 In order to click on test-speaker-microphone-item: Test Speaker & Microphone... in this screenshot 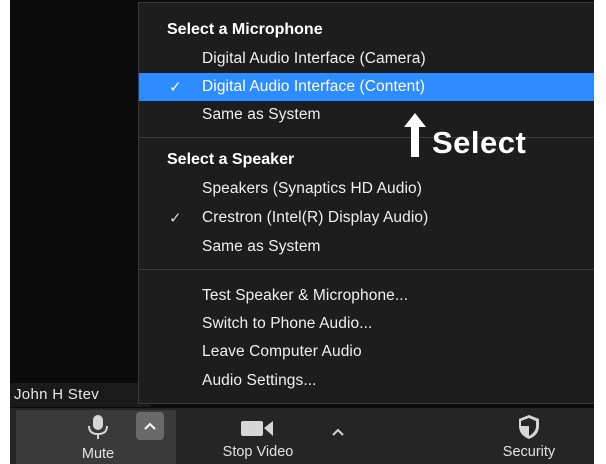, I will do `click(366, 296)`.